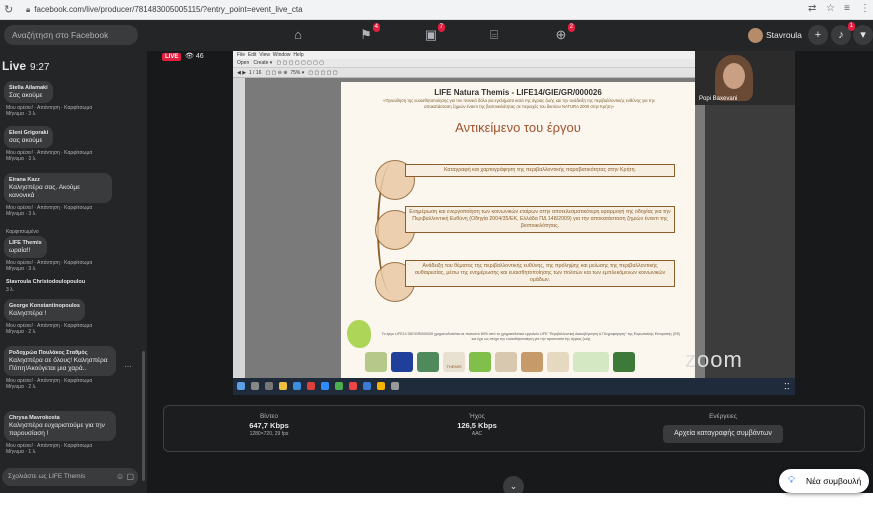 This screenshot has height=523, width=873. What do you see at coordinates (28, 313) in the screenshot?
I see `message-text: Καλησπέρα !` at bounding box center [28, 313].